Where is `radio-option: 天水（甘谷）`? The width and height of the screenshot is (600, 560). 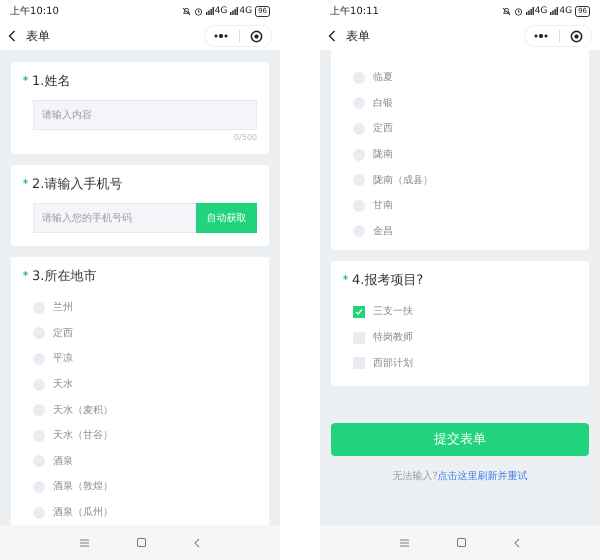 radio-option: 天水（甘谷） is located at coordinates (145, 435).